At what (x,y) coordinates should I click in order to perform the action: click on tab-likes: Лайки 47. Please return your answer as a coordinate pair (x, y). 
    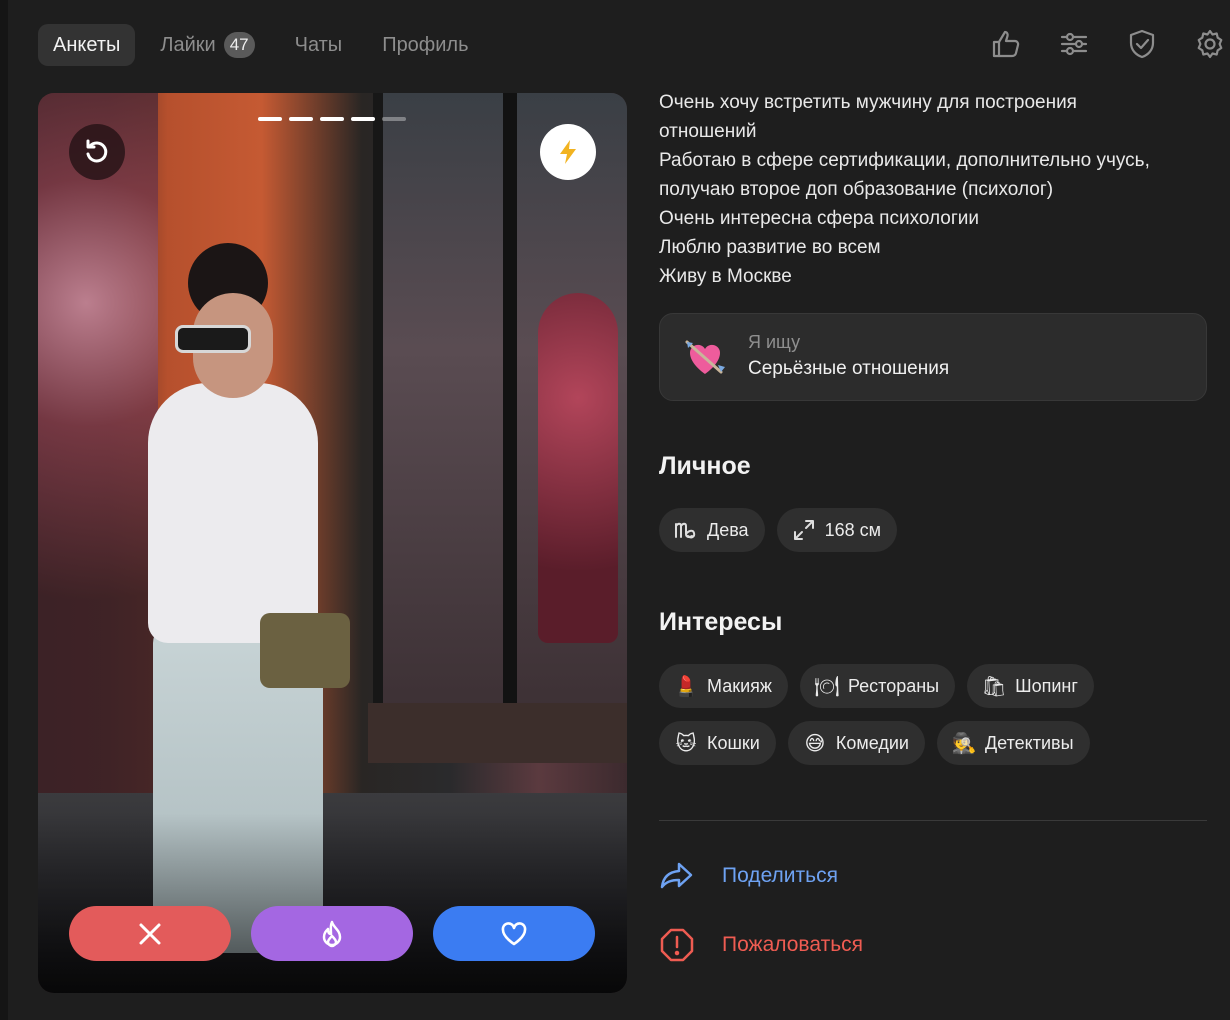
    Looking at the image, I should click on (207, 45).